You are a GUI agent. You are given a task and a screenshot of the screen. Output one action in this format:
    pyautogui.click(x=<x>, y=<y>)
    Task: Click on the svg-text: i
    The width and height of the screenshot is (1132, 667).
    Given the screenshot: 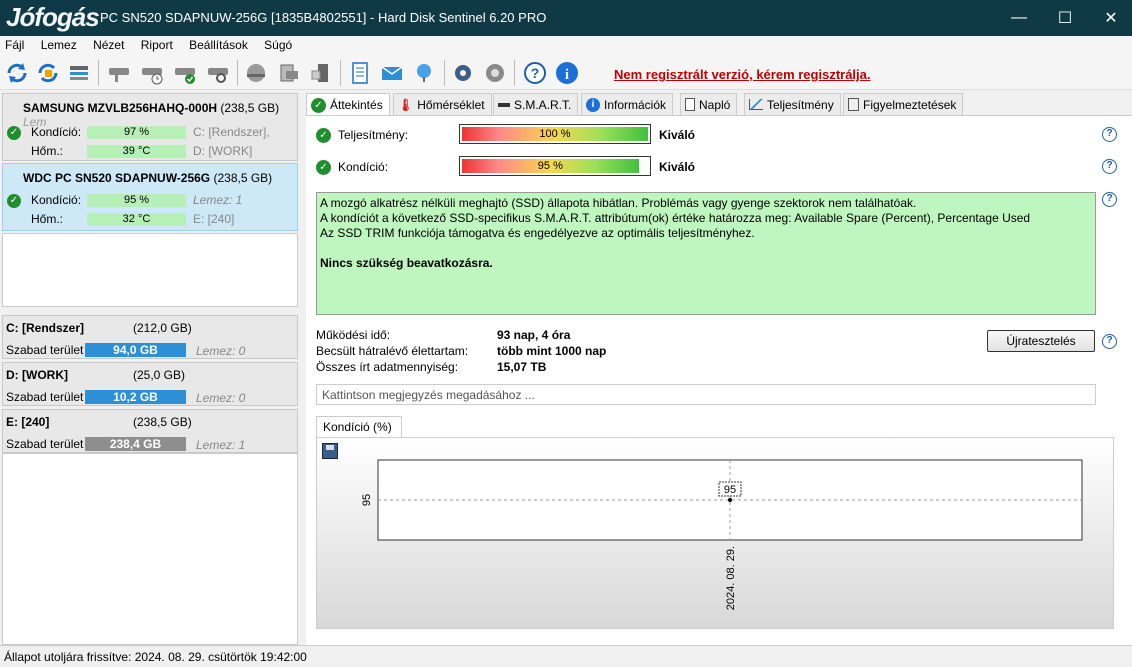 What is the action you would take?
    pyautogui.click(x=567, y=75)
    